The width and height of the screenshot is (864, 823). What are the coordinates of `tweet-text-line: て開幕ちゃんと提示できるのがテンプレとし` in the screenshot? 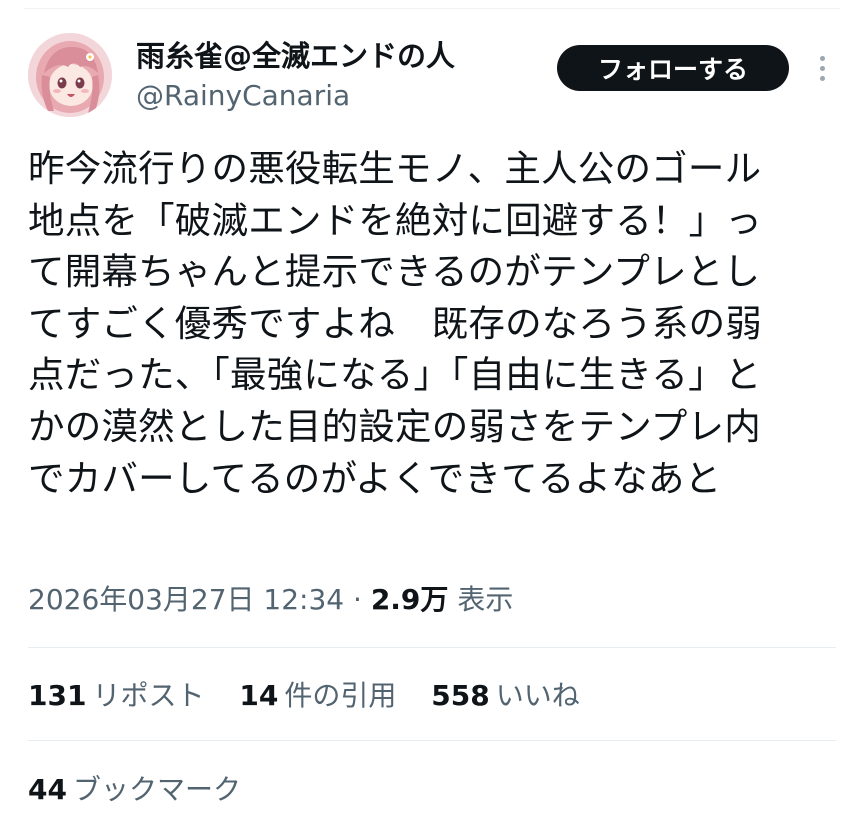 It's located at (394, 272).